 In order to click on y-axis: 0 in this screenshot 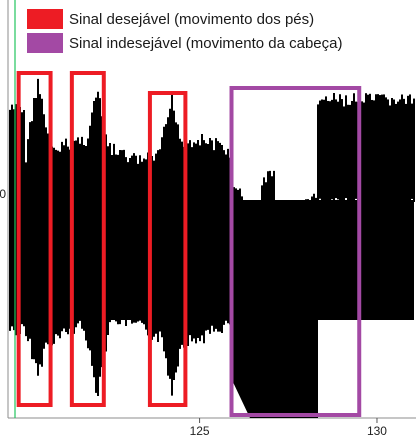, I will do `click(3, 194)`.